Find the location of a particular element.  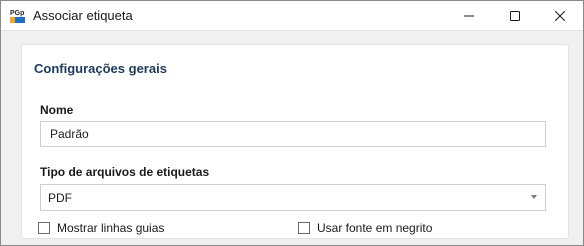

svg-text: PGp is located at coordinates (17, 13).